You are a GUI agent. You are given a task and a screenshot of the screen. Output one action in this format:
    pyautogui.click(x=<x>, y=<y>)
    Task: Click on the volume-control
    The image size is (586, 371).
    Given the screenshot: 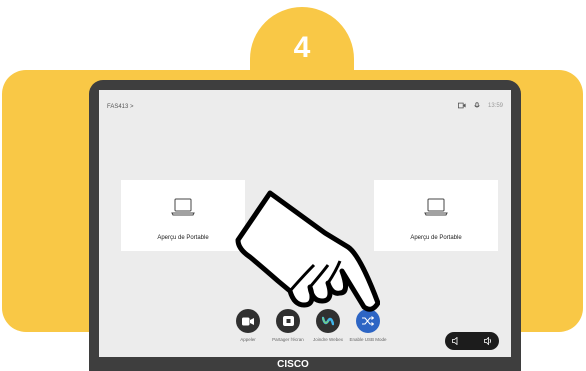 What is the action you would take?
    pyautogui.click(x=472, y=341)
    